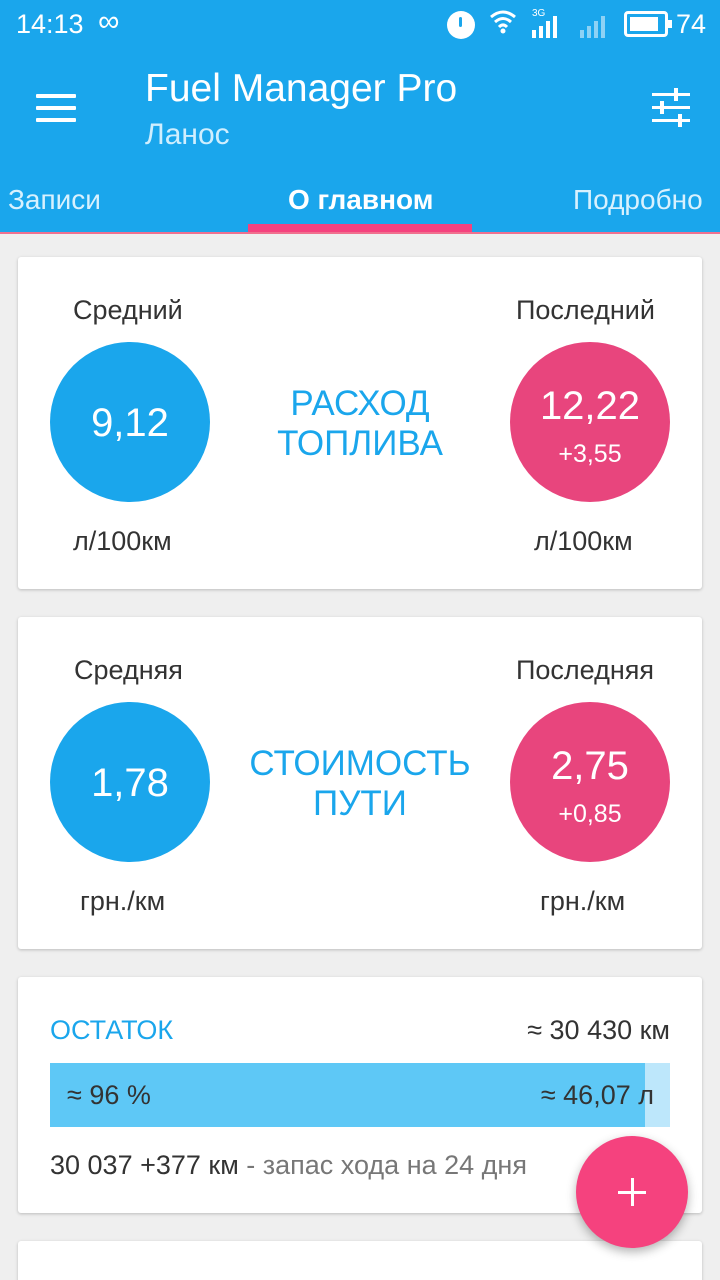  I want to click on add-record-button, so click(632, 1192).